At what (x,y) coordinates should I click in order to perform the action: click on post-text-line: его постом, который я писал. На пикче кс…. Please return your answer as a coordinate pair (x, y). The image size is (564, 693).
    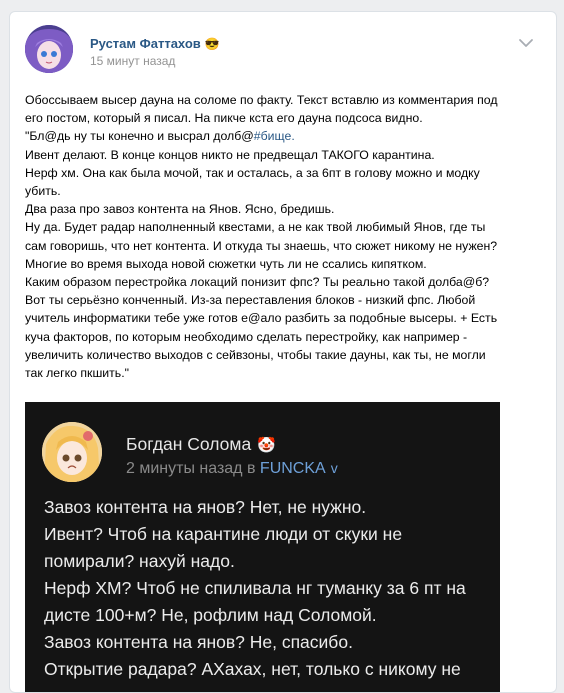
    Looking at the image, I should click on (224, 118).